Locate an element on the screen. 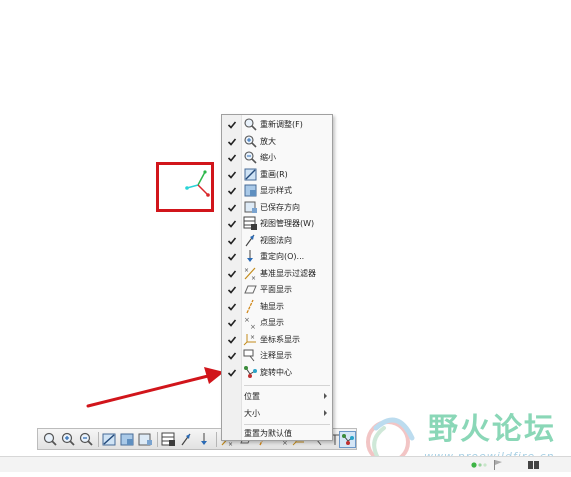 This screenshot has width=571, height=477. view-manager-icon is located at coordinates (250, 223).